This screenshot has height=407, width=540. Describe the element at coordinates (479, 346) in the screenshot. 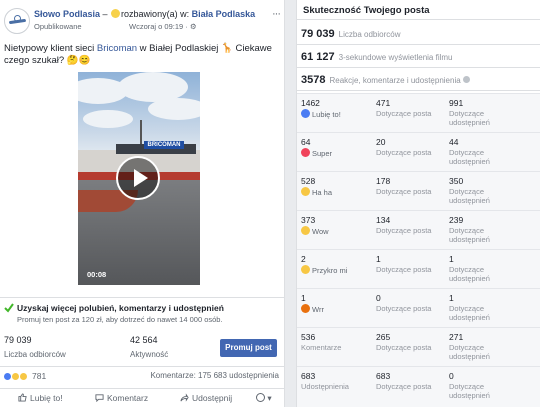

I see `breakdown-shares-cell: 271 Dotyczące udostępnień` at that location.